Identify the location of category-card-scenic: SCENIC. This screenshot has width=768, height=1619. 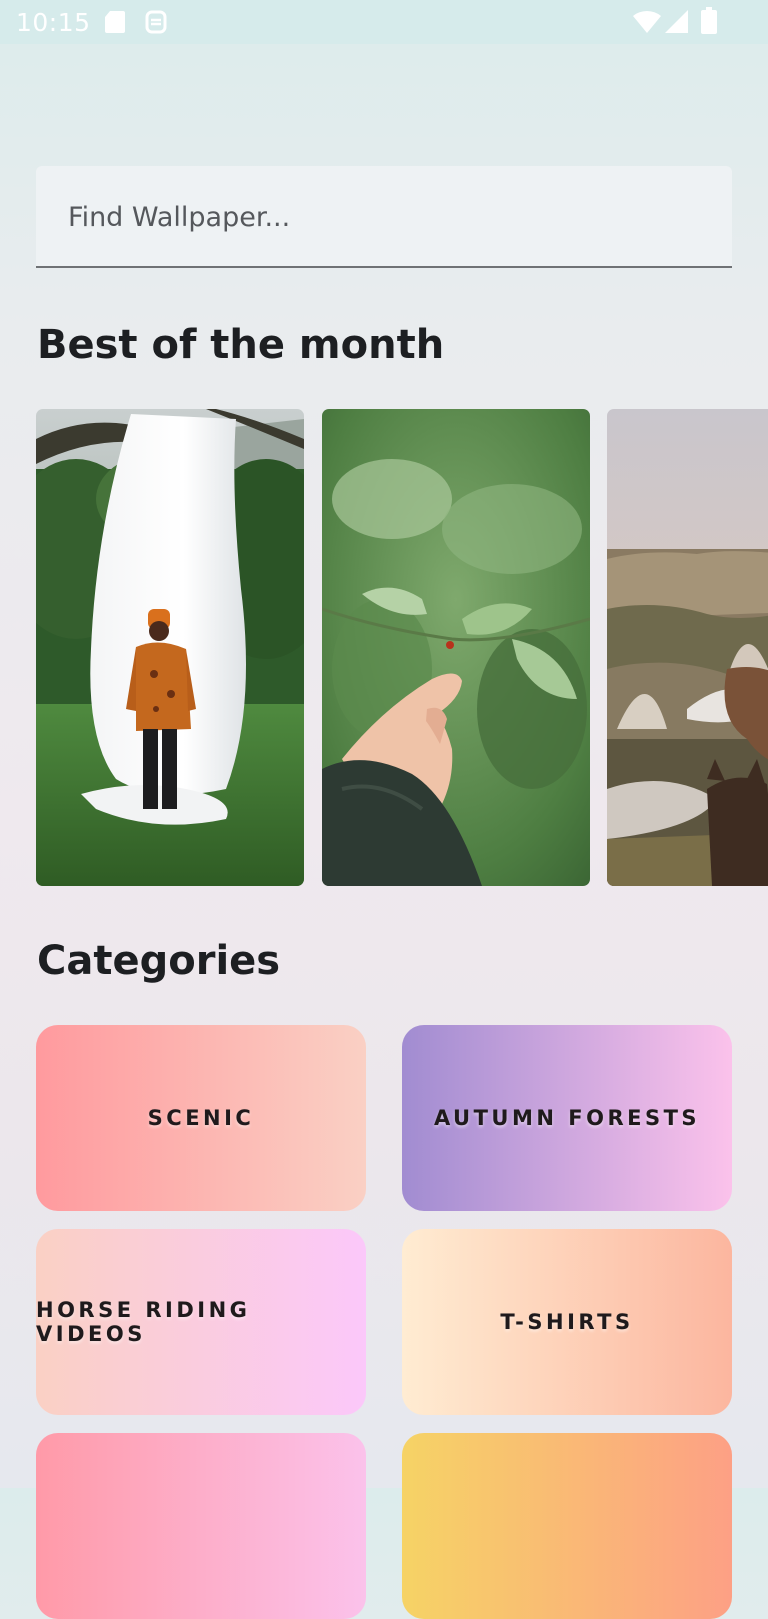
(201, 1118).